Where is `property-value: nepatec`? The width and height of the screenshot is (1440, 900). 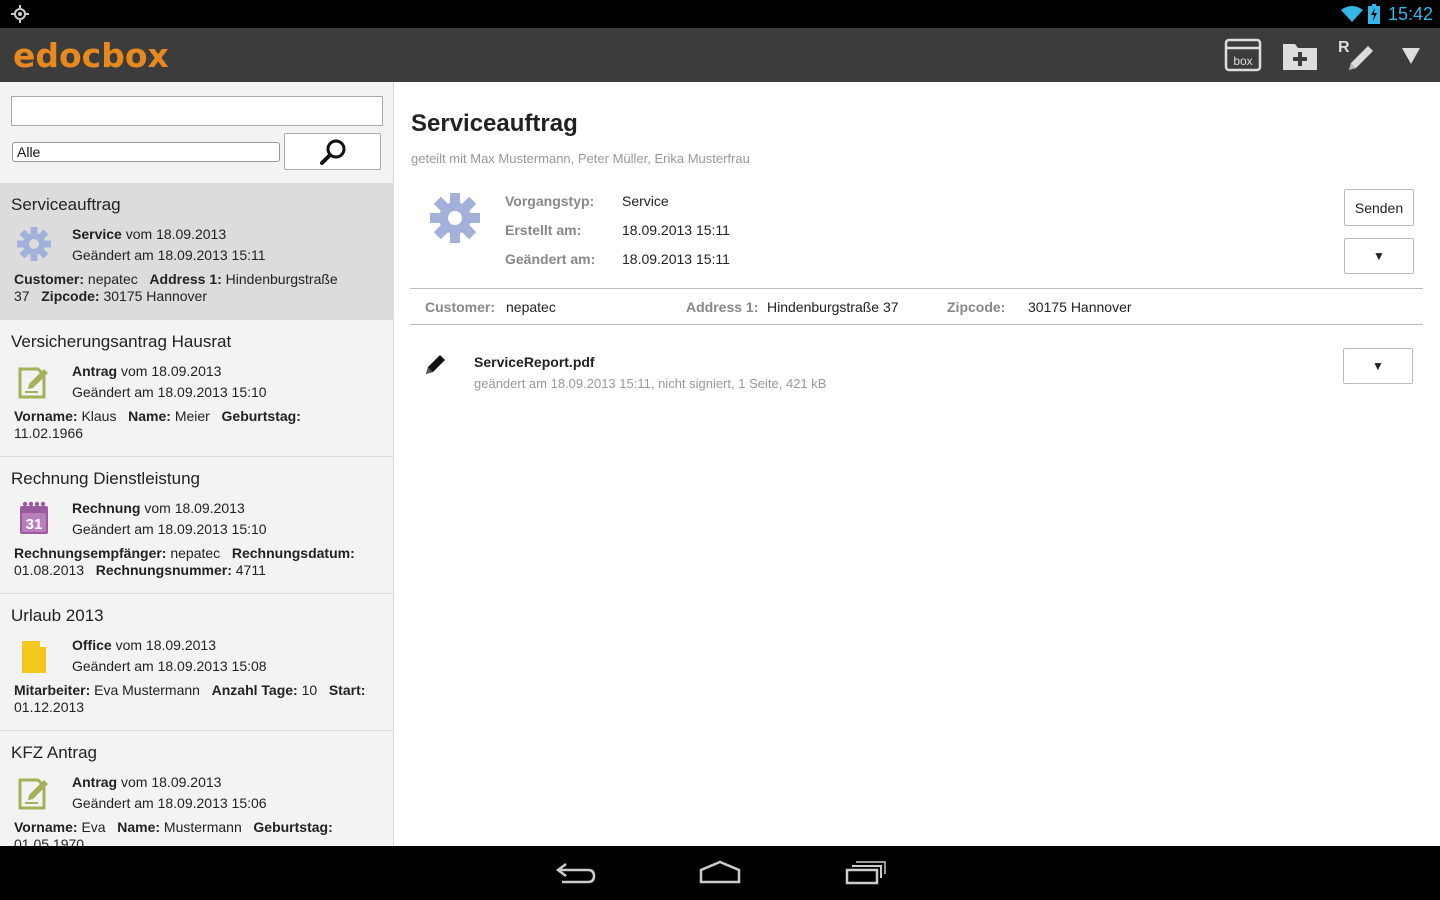
property-value: nepatec is located at coordinates (531, 307).